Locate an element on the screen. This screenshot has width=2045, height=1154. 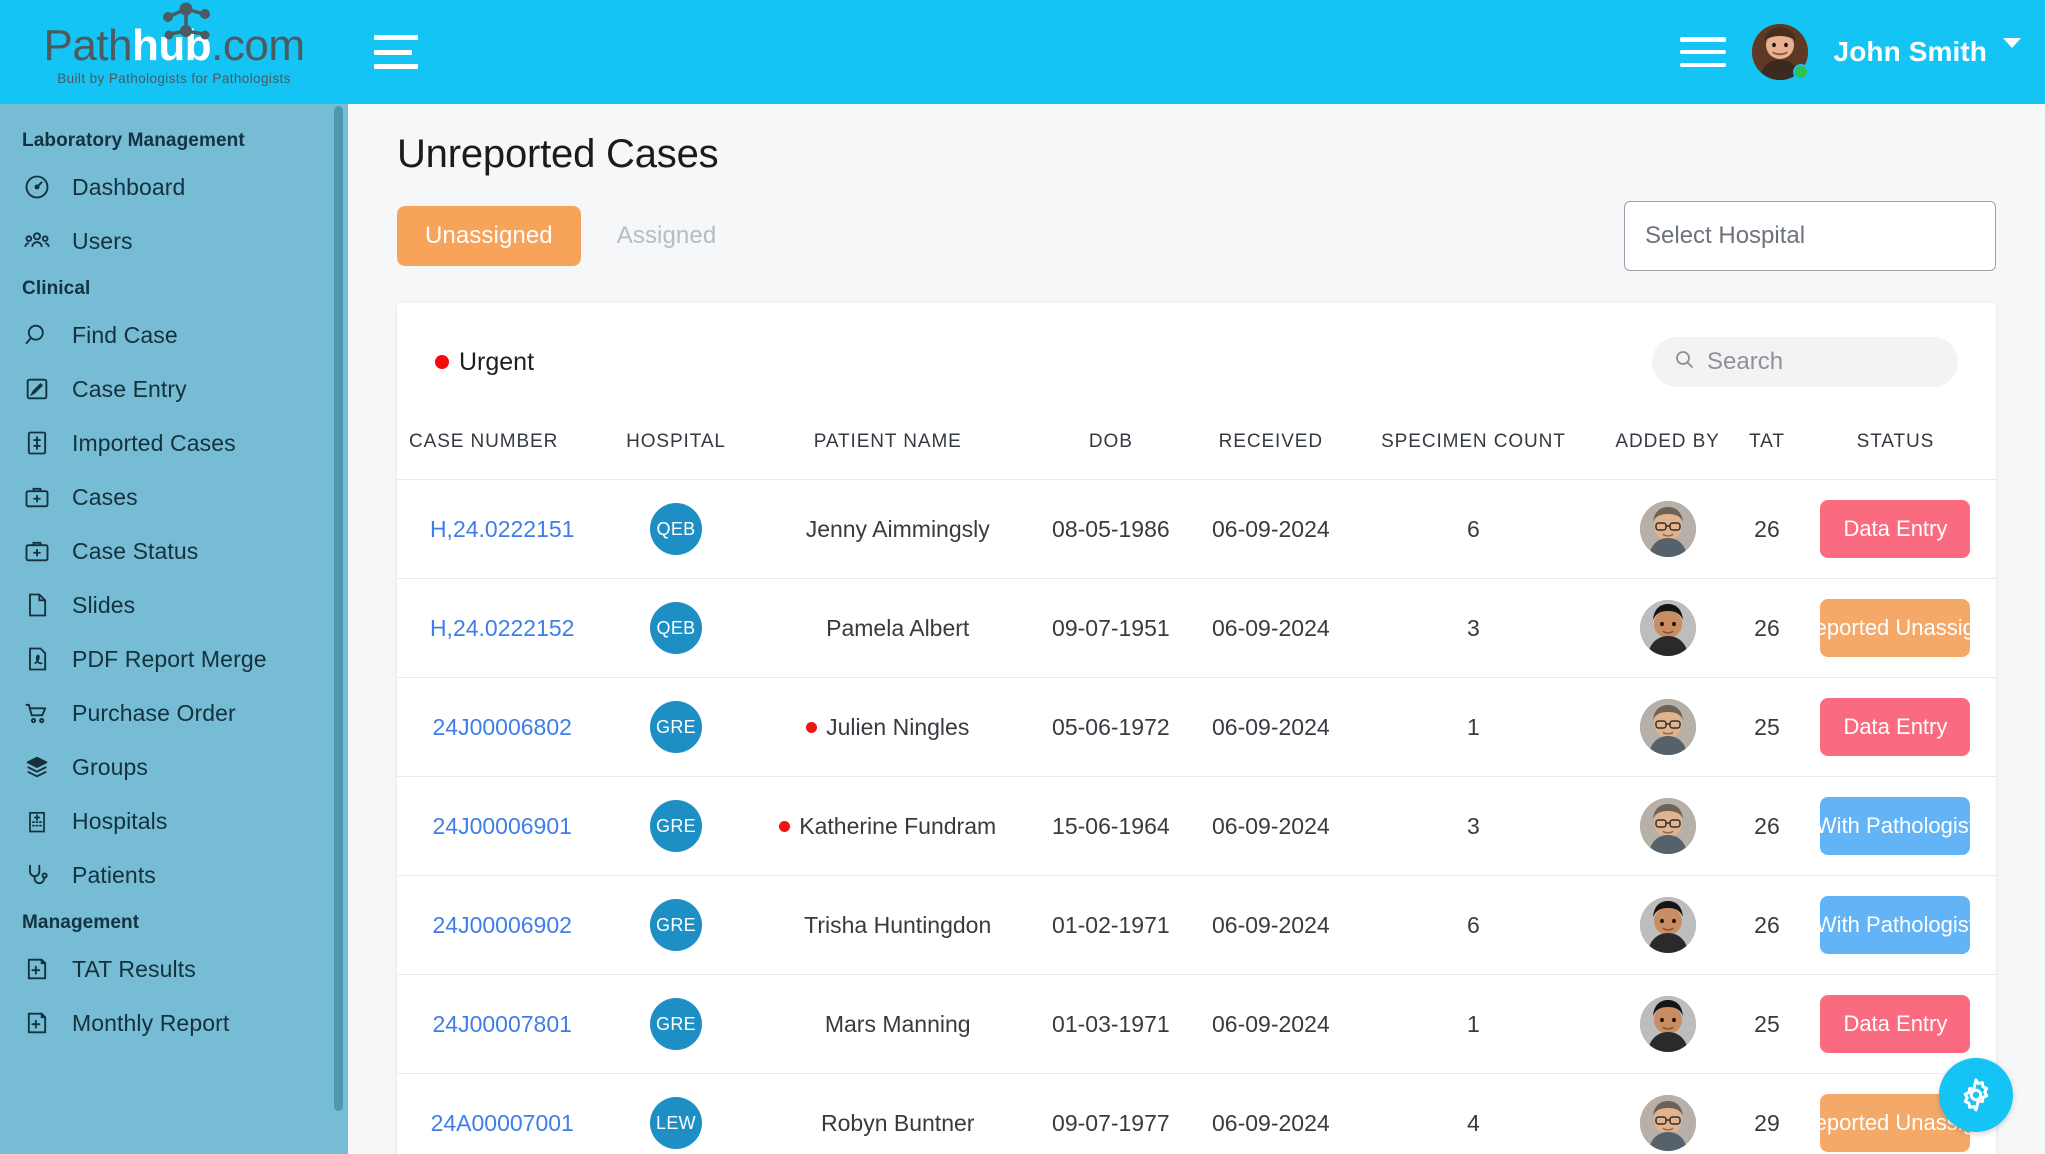
header-right-group: John Smith is located at coordinates (1862, 52).